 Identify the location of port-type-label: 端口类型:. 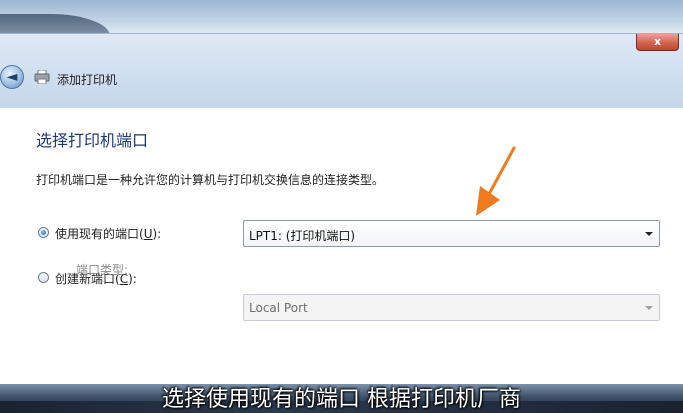
(102, 270).